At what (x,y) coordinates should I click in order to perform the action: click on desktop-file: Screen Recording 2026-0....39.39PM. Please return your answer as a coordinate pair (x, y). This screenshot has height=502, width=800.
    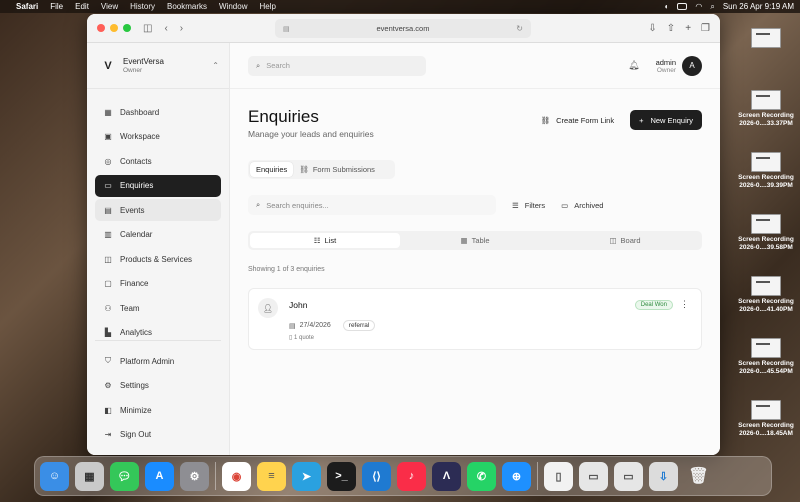
    Looking at the image, I should click on (766, 171).